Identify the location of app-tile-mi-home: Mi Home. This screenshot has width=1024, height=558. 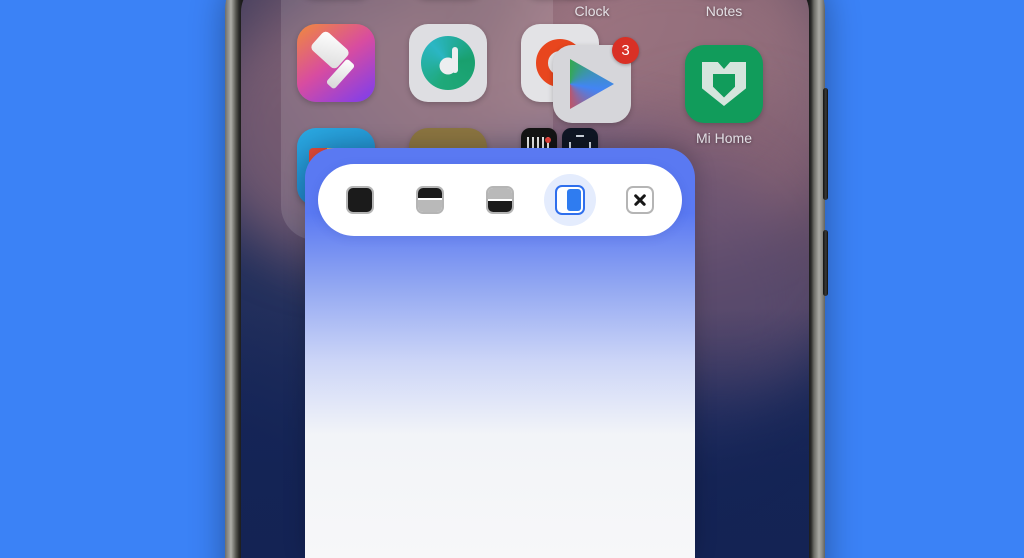
(724, 95).